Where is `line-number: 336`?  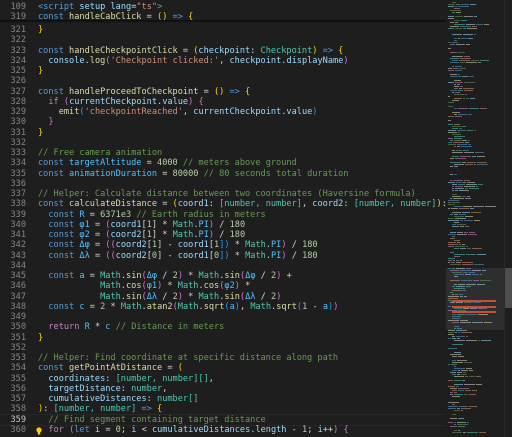 line-number: 336 is located at coordinates (13, 184).